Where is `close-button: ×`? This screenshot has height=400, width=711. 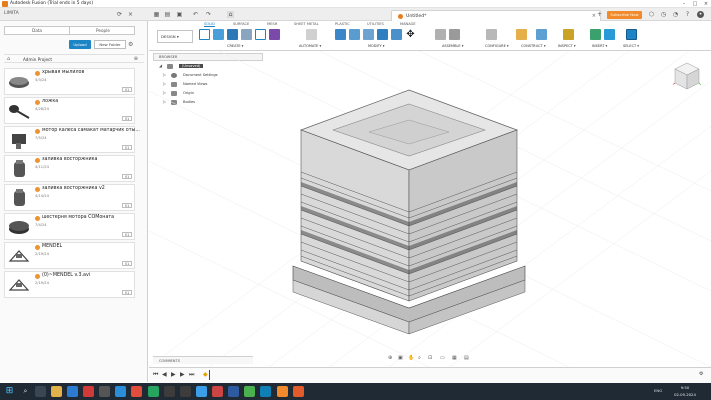 close-button: × is located at coordinates (706, 4).